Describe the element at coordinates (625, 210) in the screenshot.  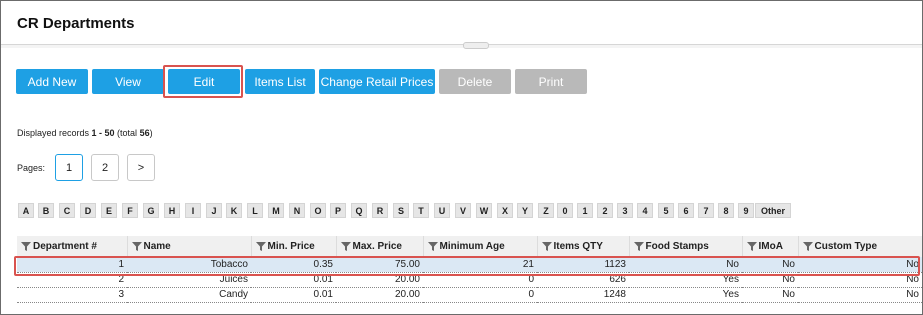
I see `letter-filter-3: 3` at that location.